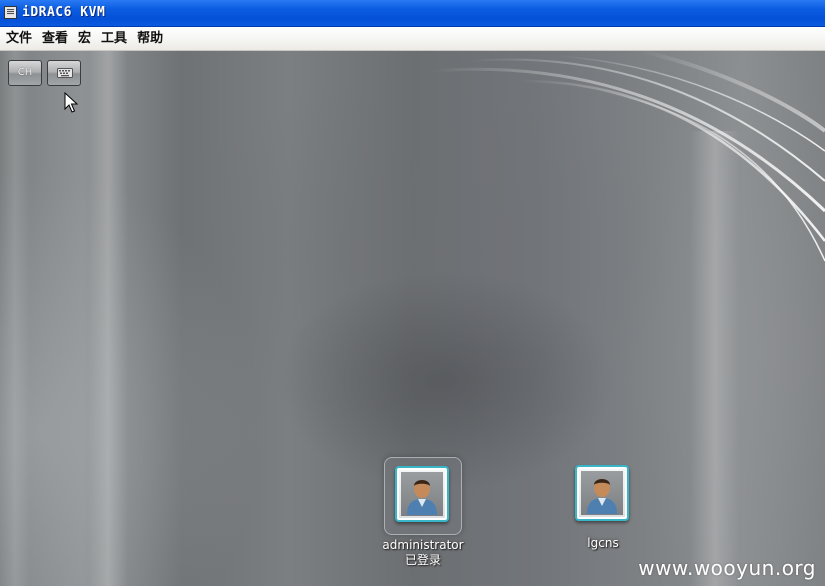  I want to click on menu-file: 文件, so click(19, 39).